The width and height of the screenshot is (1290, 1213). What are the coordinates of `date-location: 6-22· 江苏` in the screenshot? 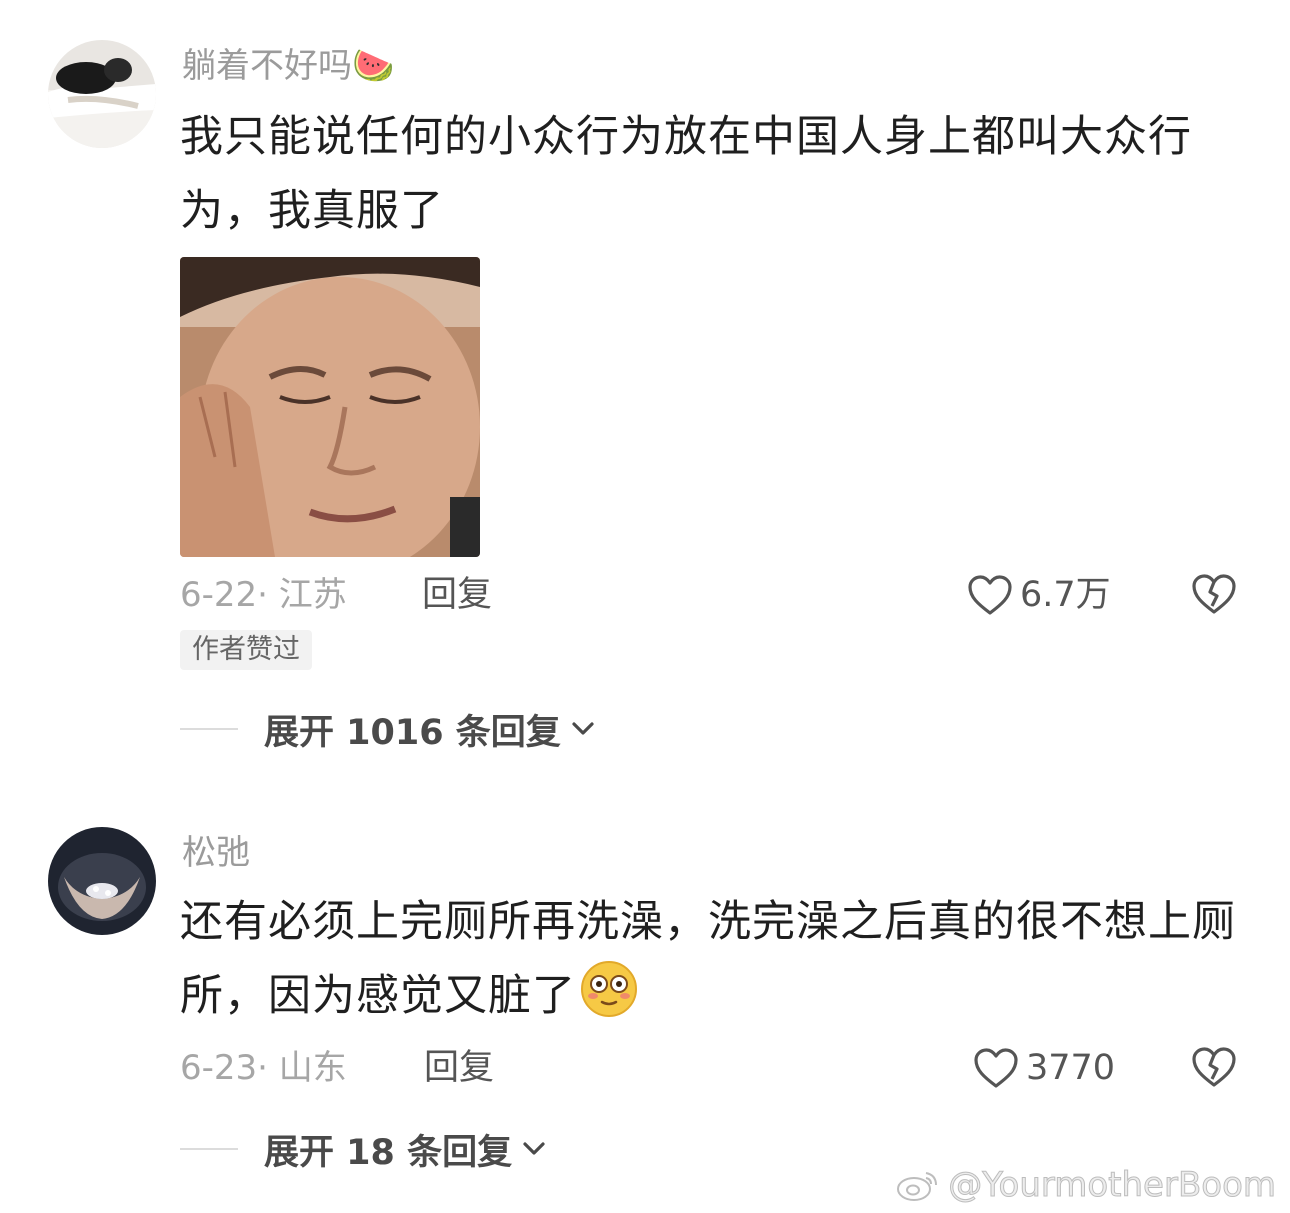 It's located at (263, 595).